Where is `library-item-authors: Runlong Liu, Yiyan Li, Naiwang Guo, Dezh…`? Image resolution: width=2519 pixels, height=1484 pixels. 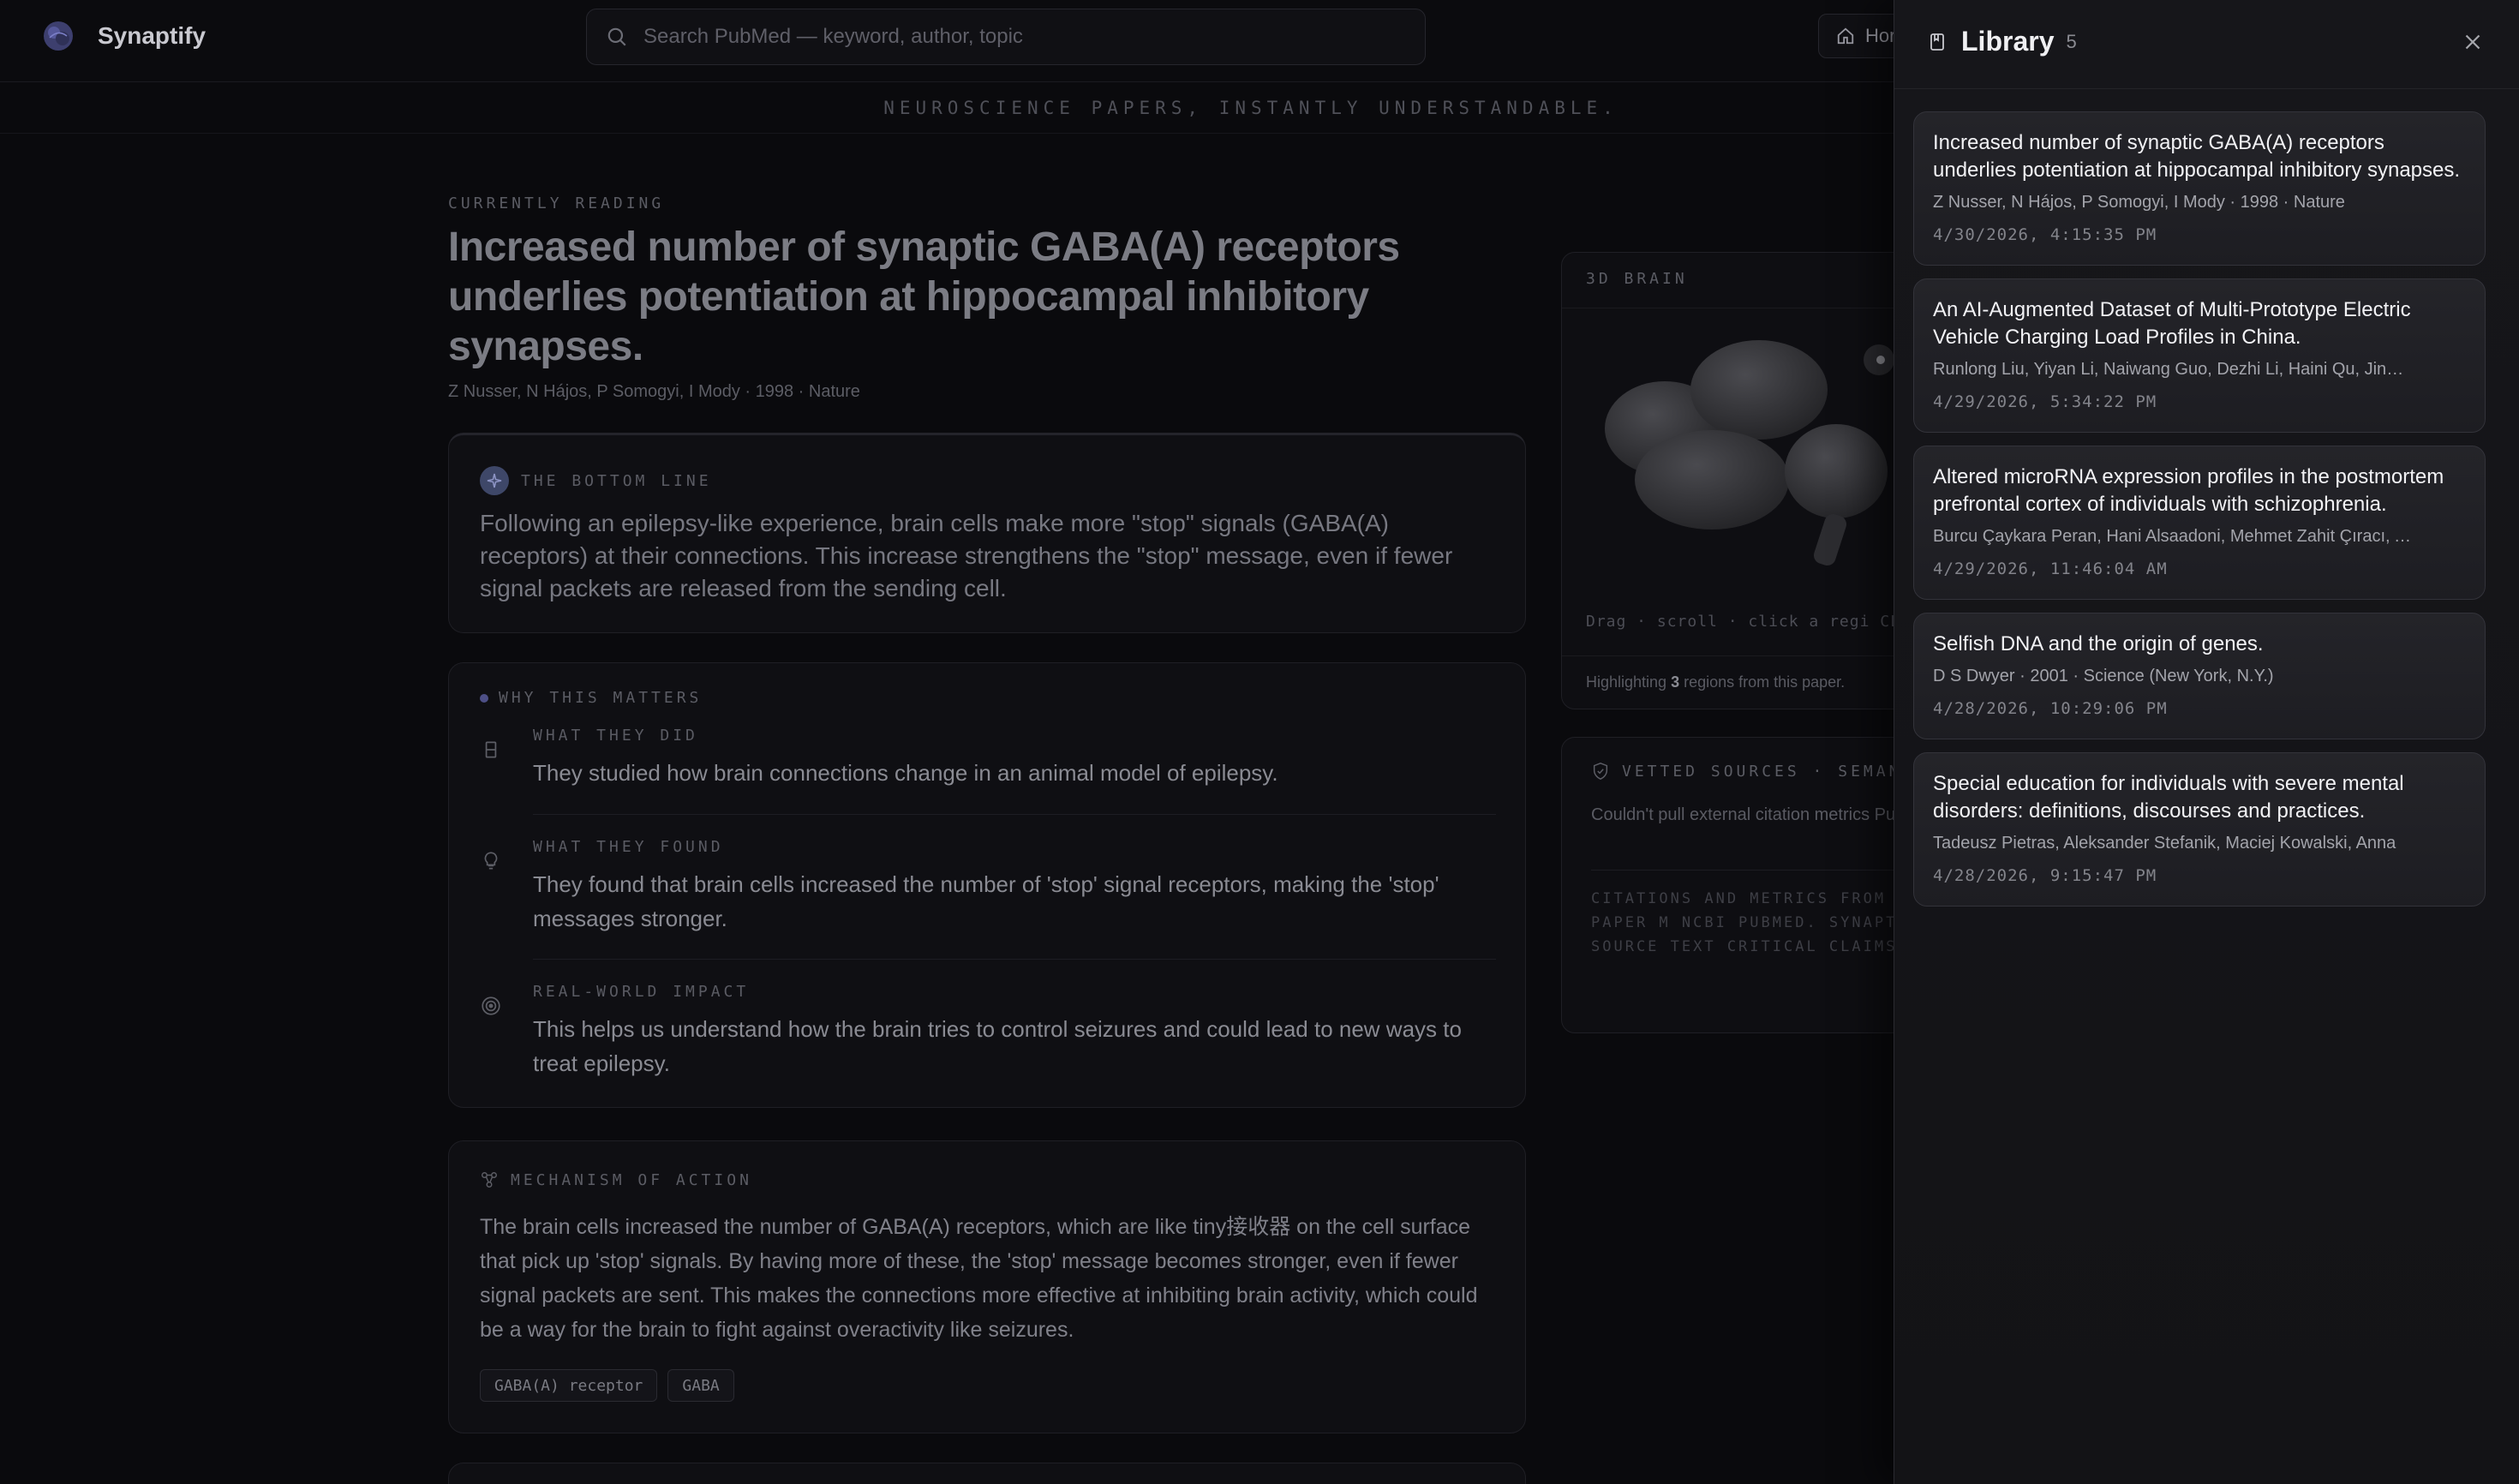 library-item-authors: Runlong Liu, Yiyan Li, Naiwang Guo, Dezh… is located at coordinates (2173, 369).